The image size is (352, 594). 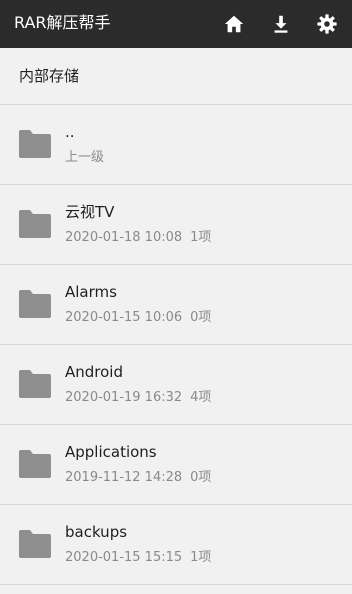 I want to click on file-meta: 2020-01-18 10:08 1项, so click(x=138, y=238).